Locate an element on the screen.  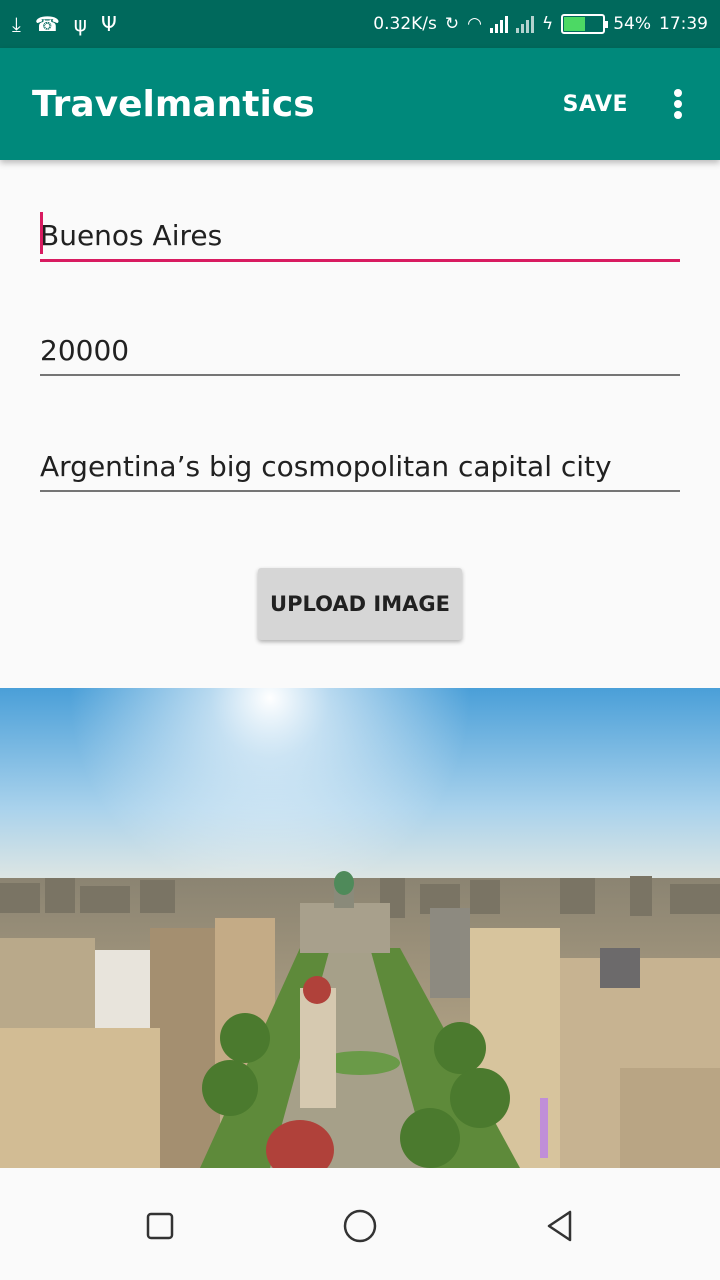
signal-icon is located at coordinates (498, 24).